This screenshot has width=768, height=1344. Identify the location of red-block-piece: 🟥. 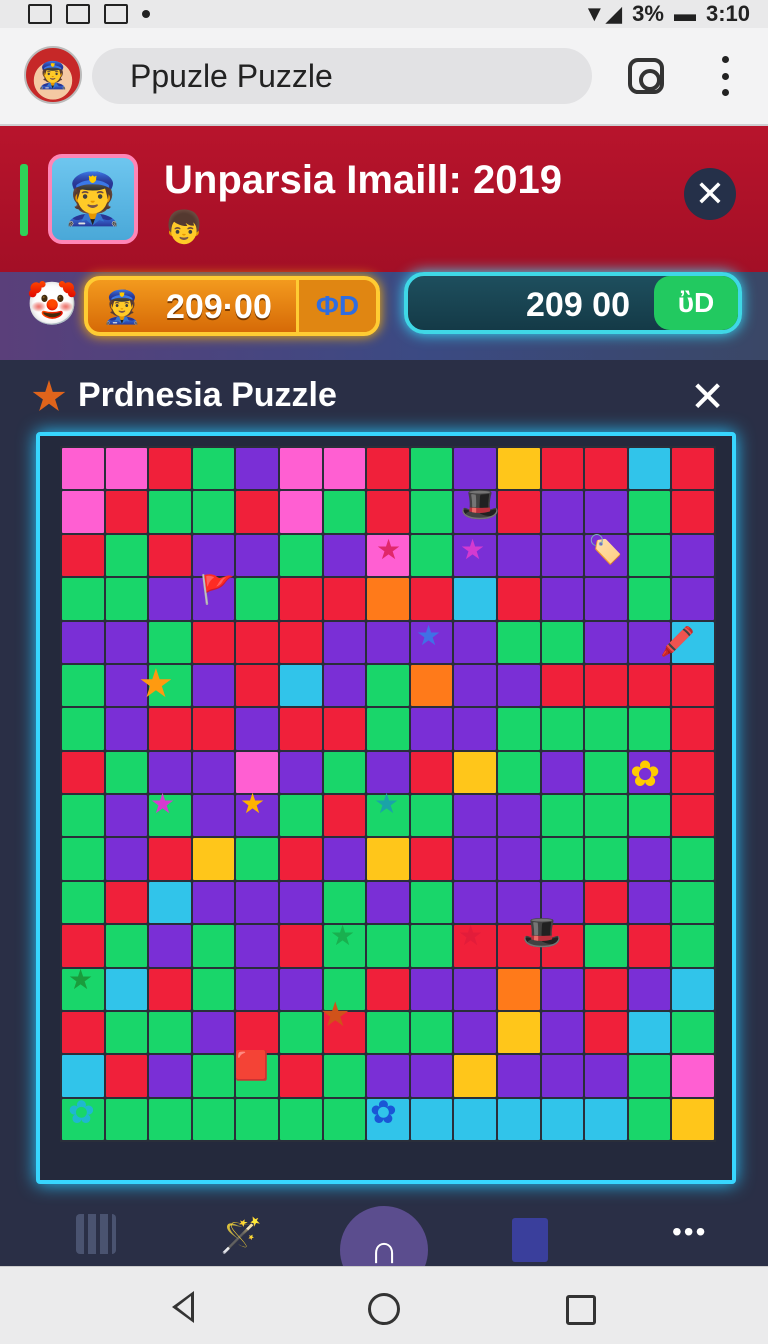
(251, 1066).